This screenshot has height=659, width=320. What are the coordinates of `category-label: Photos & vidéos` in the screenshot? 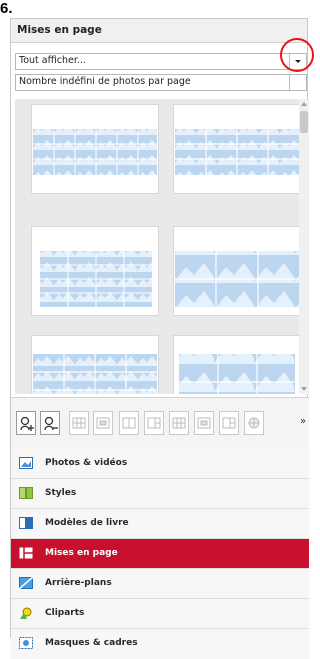 It's located at (86, 463).